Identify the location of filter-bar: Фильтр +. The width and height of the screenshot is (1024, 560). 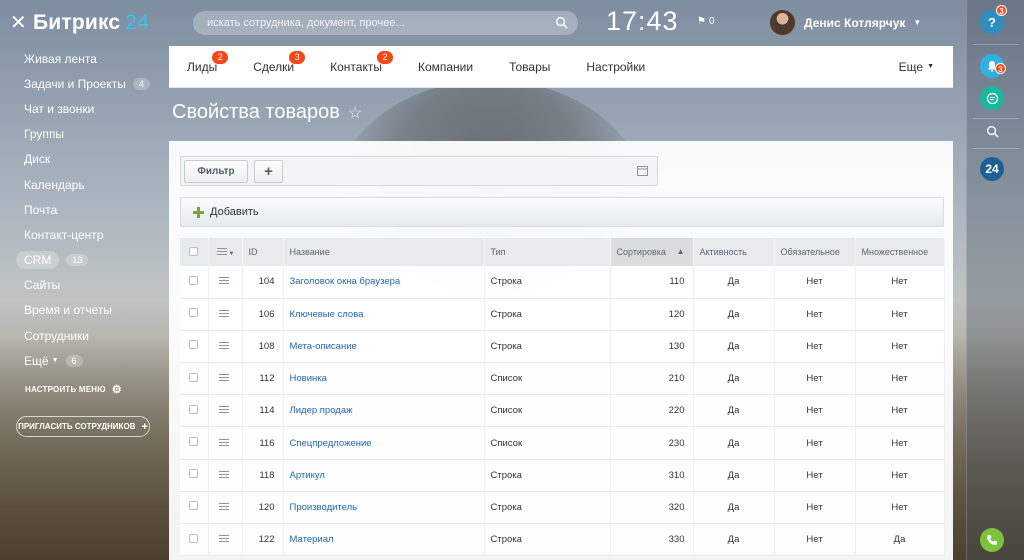
(419, 171).